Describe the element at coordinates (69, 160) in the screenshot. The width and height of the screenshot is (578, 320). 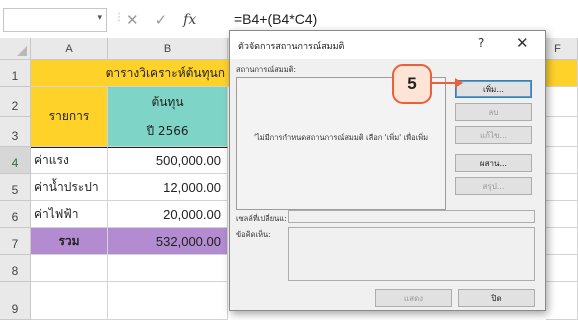
I see `item-label-cell: ค่าแรง` at that location.